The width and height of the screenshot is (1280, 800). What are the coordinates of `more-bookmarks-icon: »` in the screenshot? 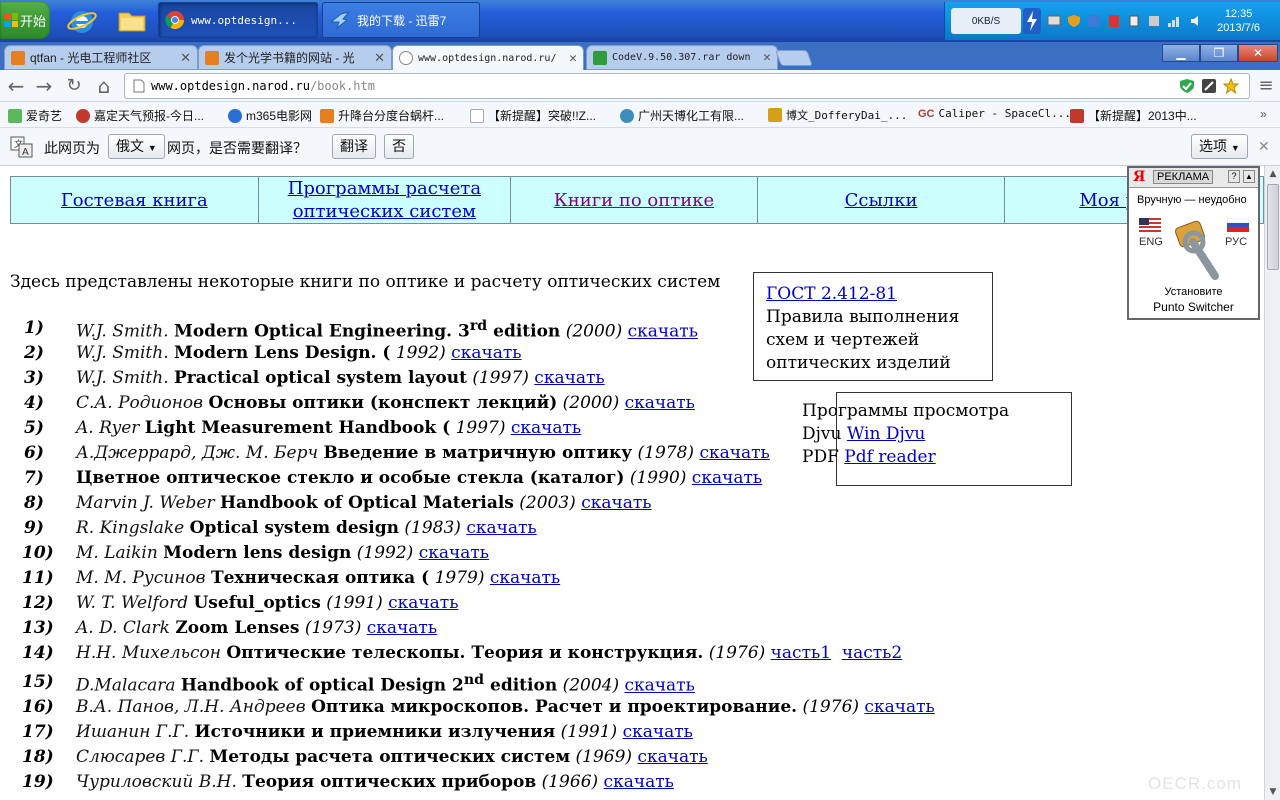 It's located at (1263, 114).